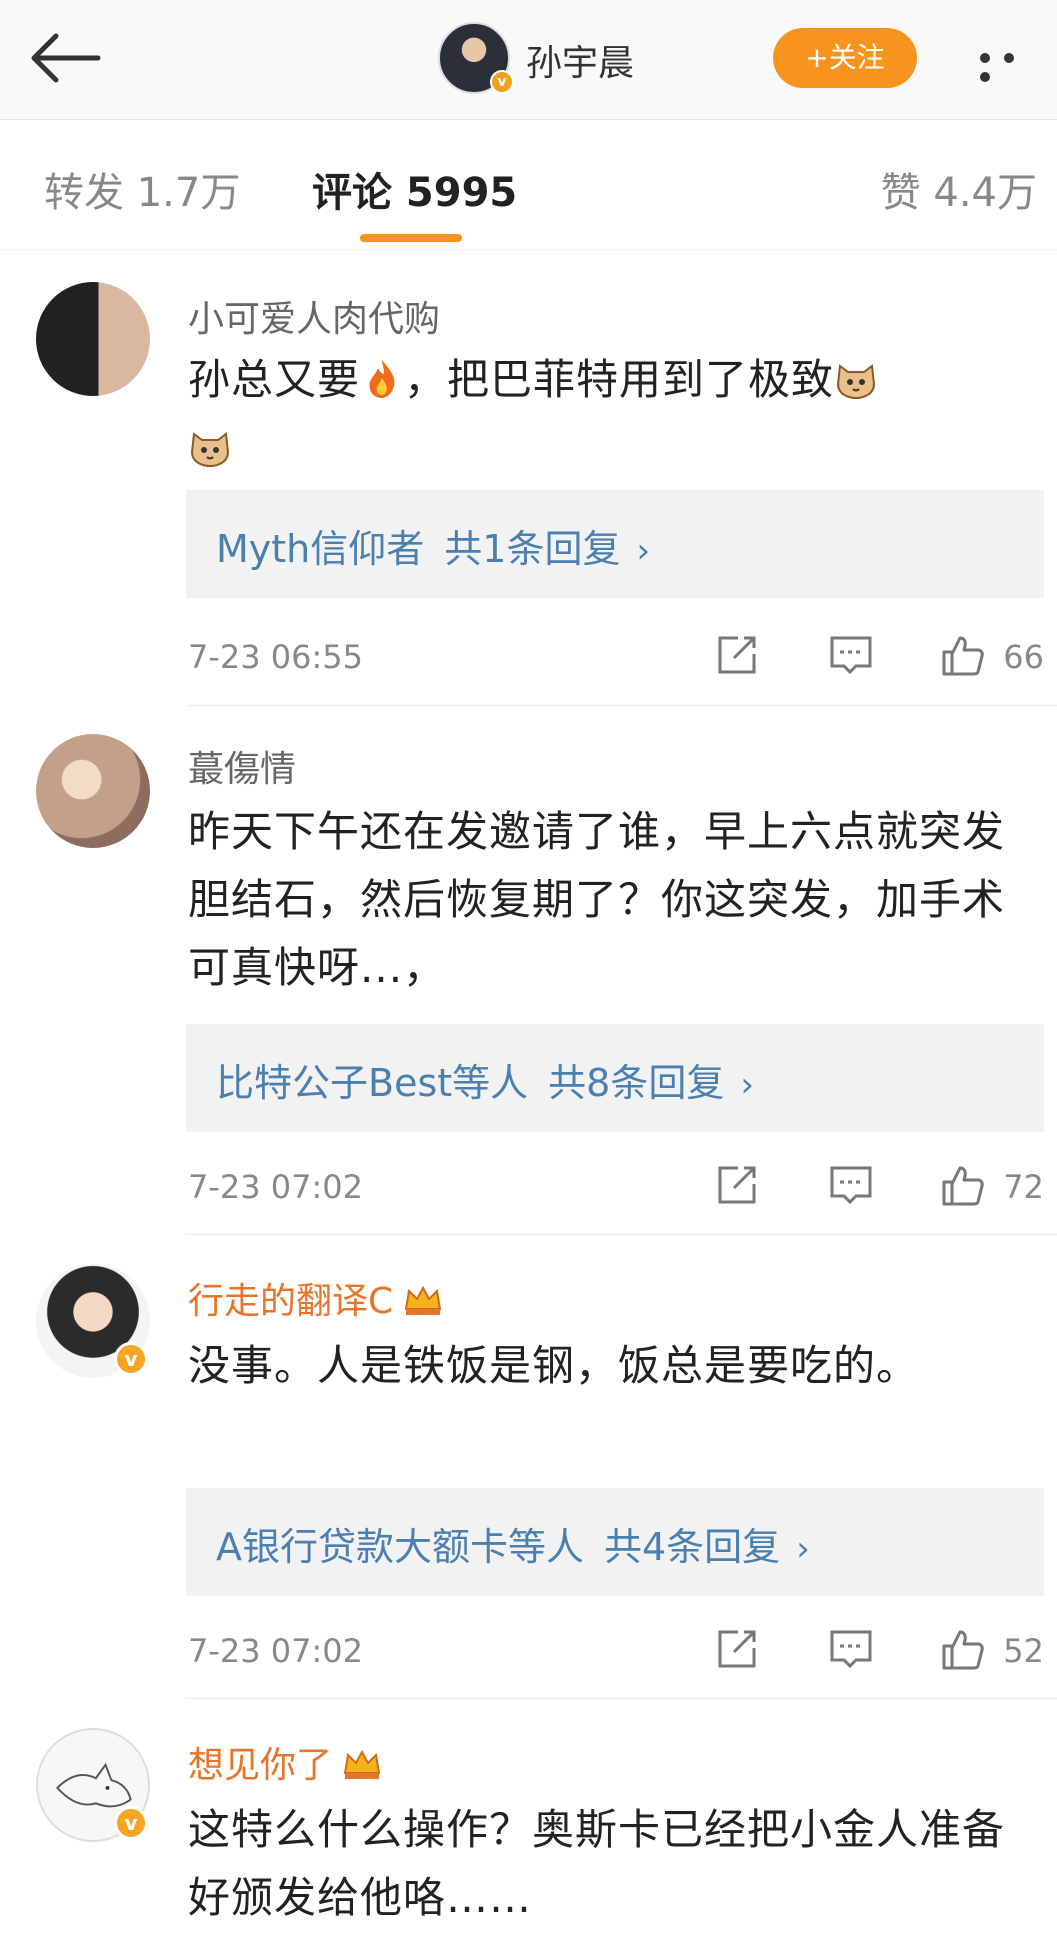 This screenshot has height=1950, width=1057. What do you see at coordinates (372, 1083) in the screenshot?
I see `reply-users: 比特公子Best等人` at bounding box center [372, 1083].